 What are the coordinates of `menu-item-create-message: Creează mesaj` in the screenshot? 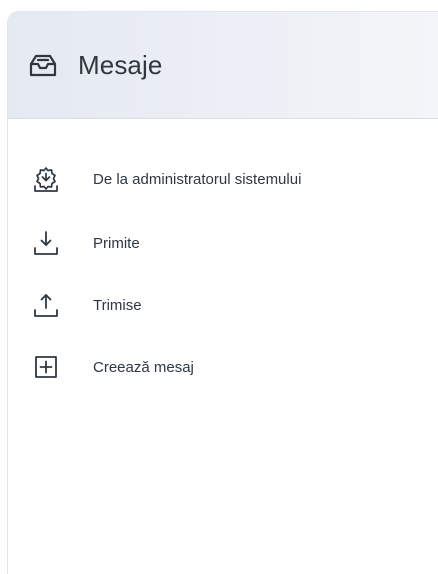 It's located at (113, 367).